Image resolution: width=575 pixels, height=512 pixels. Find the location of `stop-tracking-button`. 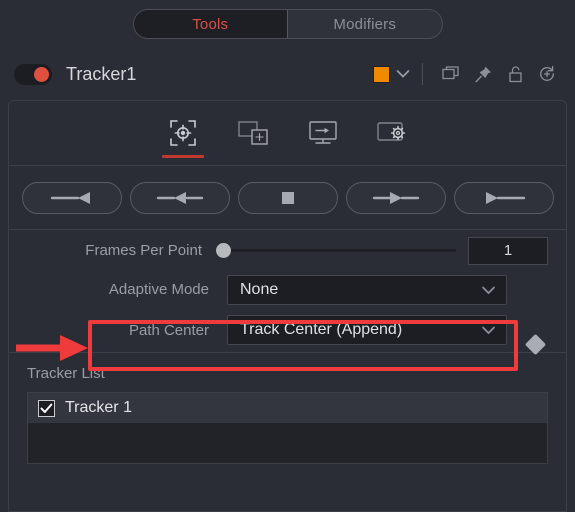

stop-tracking-button is located at coordinates (287, 197).